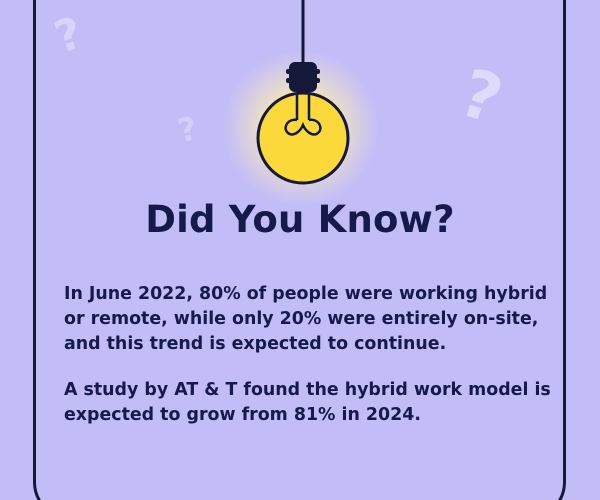 This screenshot has height=500, width=600. I want to click on card-title: Did You Know?, so click(300, 219).